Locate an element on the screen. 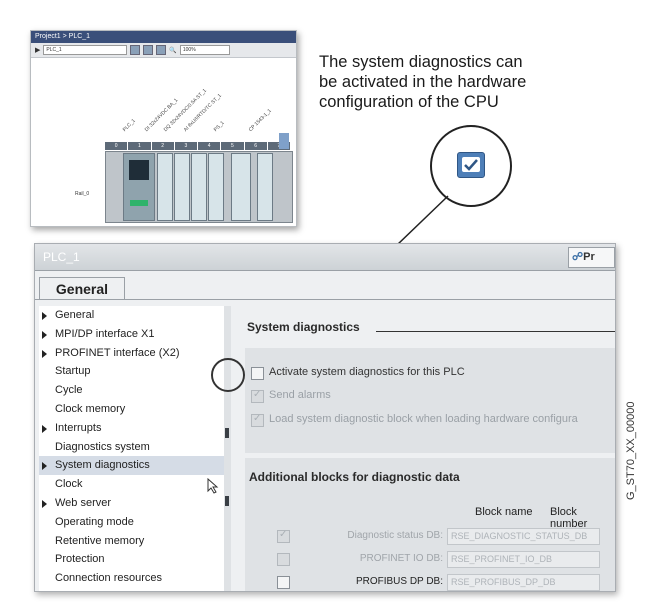 The width and height of the screenshot is (654, 604). device-icon: ▶ is located at coordinates (37, 50).